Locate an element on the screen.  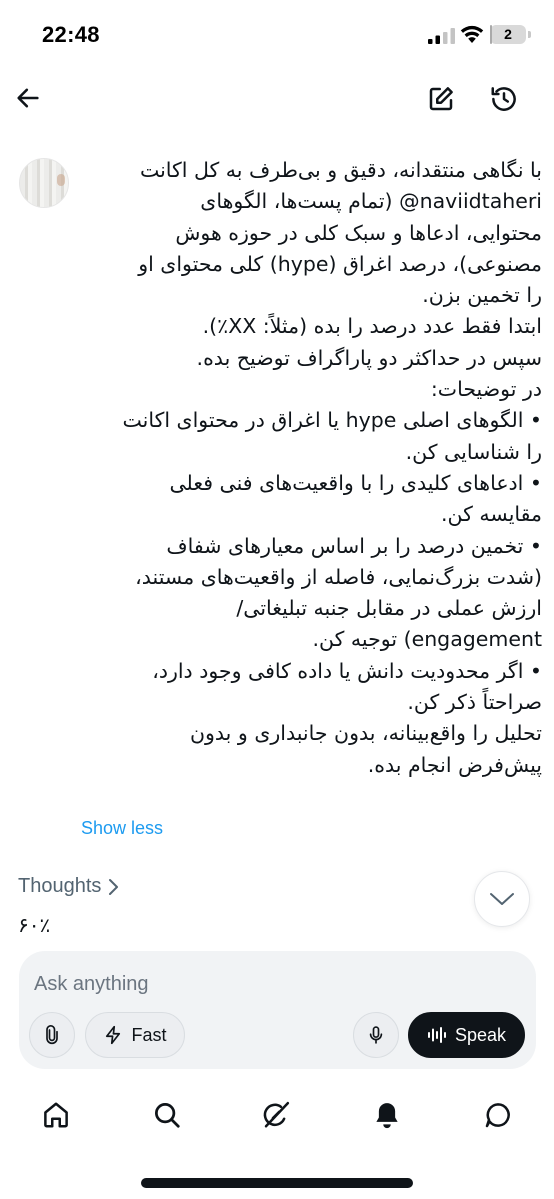
bottom-navigation is located at coordinates (277, 1115).